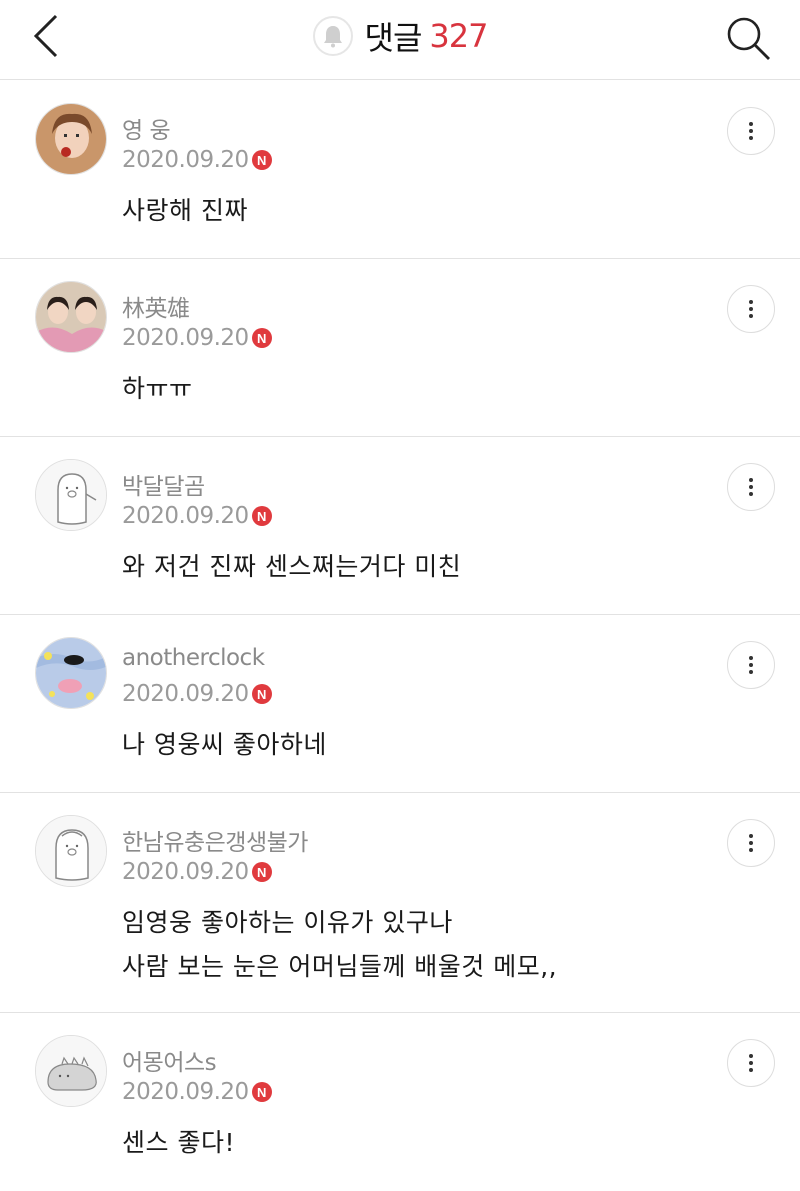 The height and width of the screenshot is (1191, 800). I want to click on comment-item: anotherclock 2020.09.20 N 나 영웅씨 좋아하네, so click(400, 704).